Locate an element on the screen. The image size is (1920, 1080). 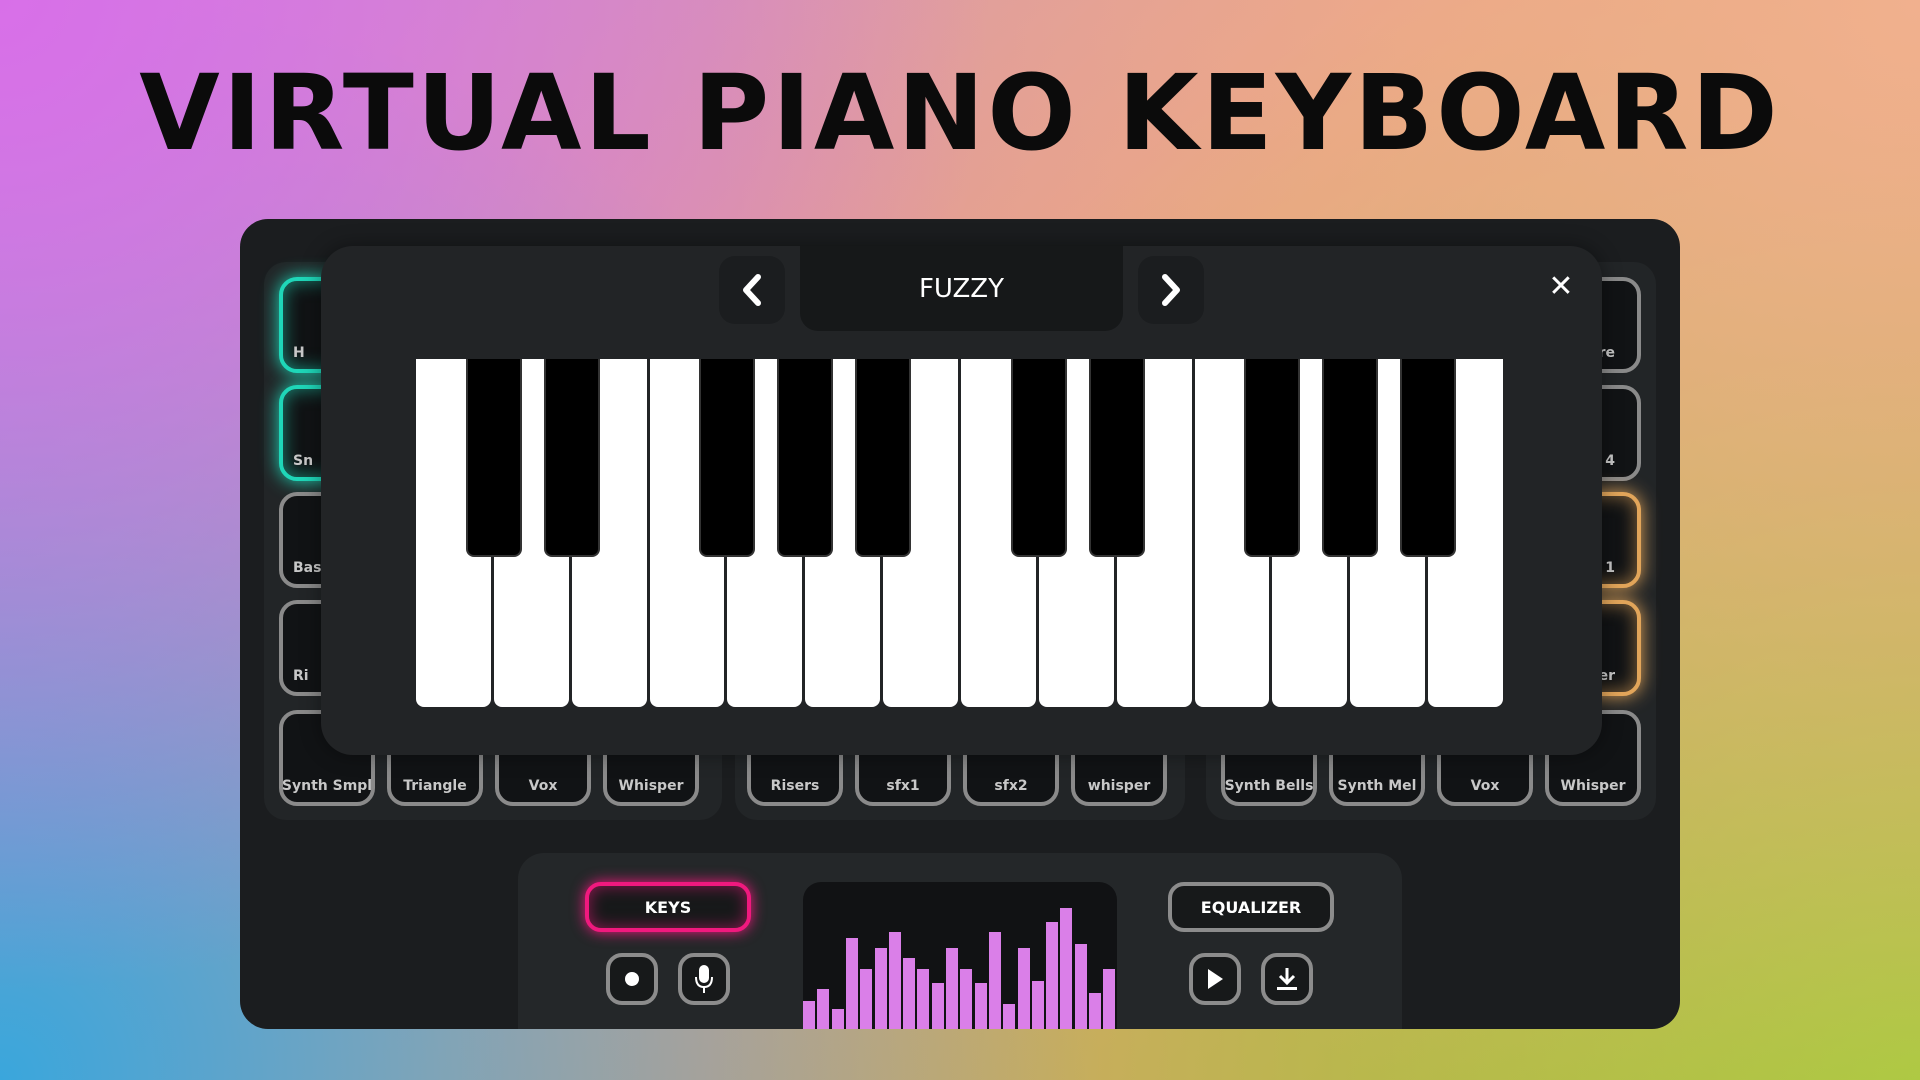
pad-label: 4 is located at coordinates (1610, 461).